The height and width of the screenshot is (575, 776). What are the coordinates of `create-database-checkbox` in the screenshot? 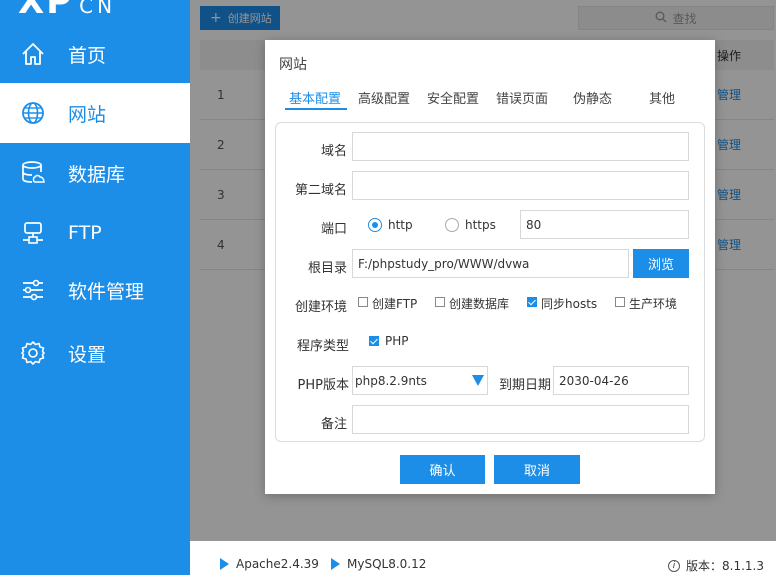 It's located at (440, 302).